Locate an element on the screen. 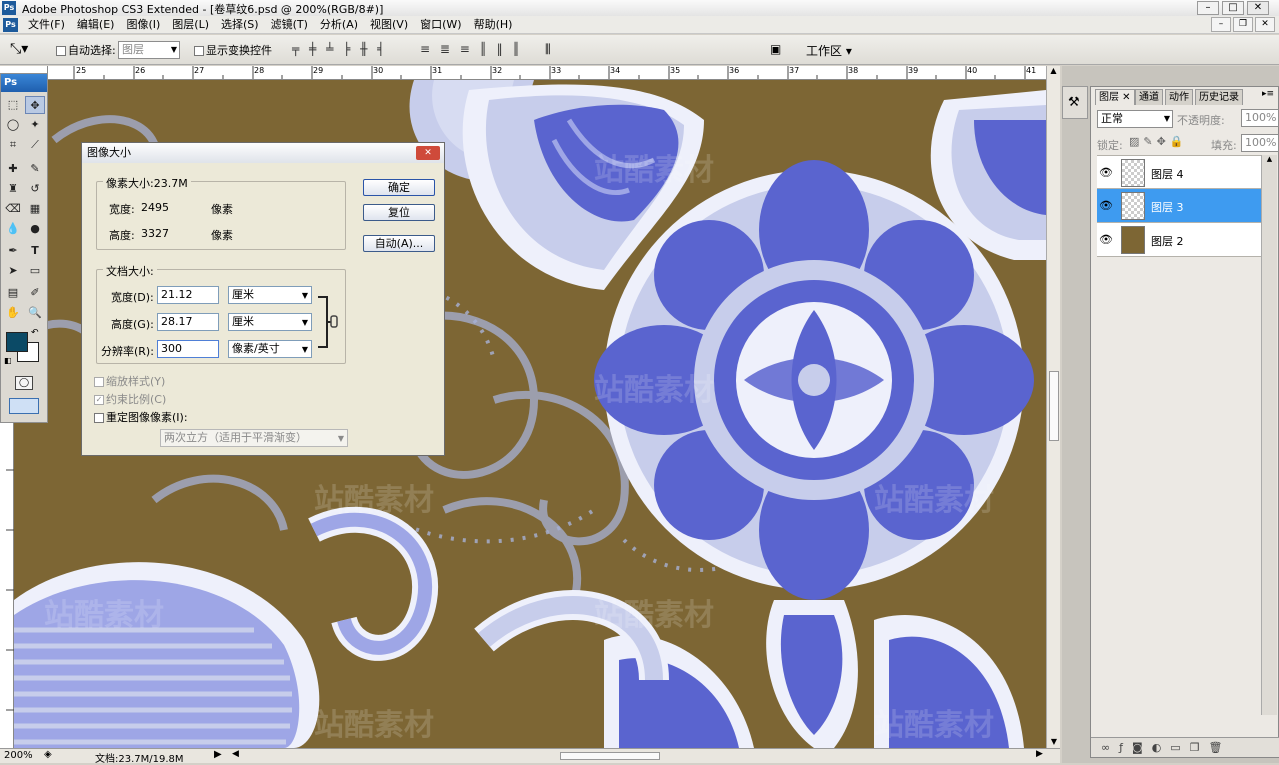 This screenshot has height=765, width=1279. resolution-input: 300 is located at coordinates (188, 349).